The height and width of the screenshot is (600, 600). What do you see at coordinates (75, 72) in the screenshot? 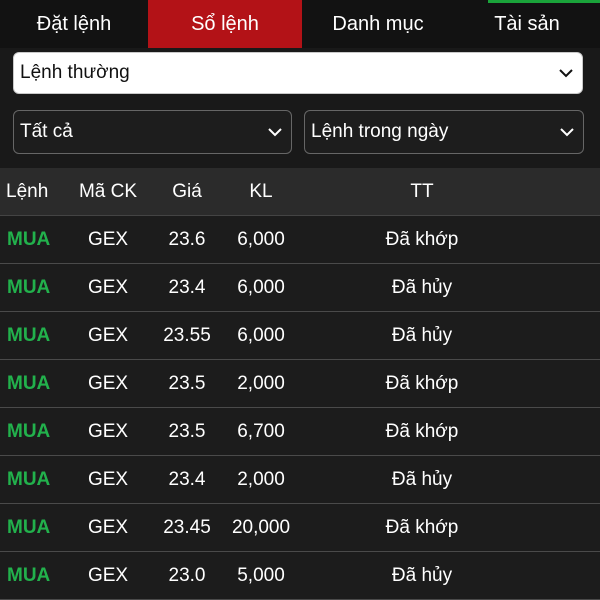
I see `order-type-value: Lệnh thường` at bounding box center [75, 72].